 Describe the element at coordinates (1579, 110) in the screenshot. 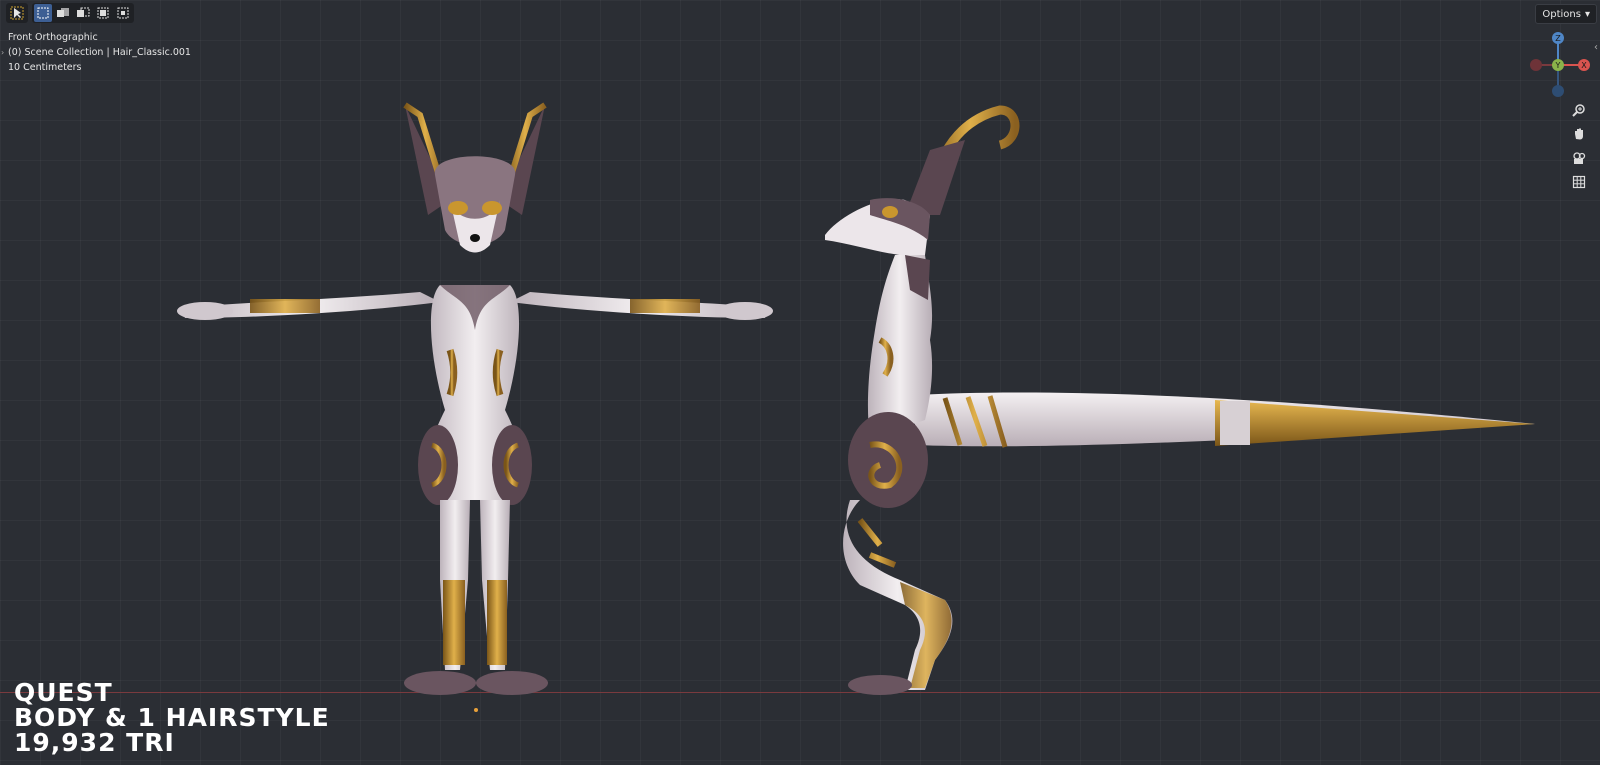

I see `zoom-icon` at that location.